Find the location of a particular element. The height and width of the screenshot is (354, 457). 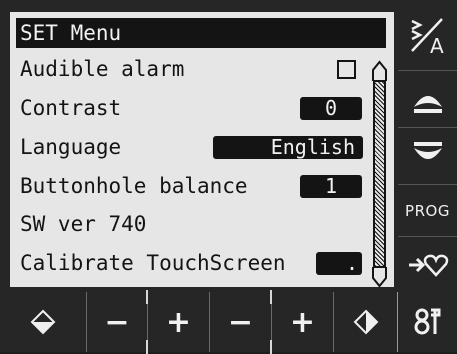

software-version-row: SW ver 740 is located at coordinates (192, 224).